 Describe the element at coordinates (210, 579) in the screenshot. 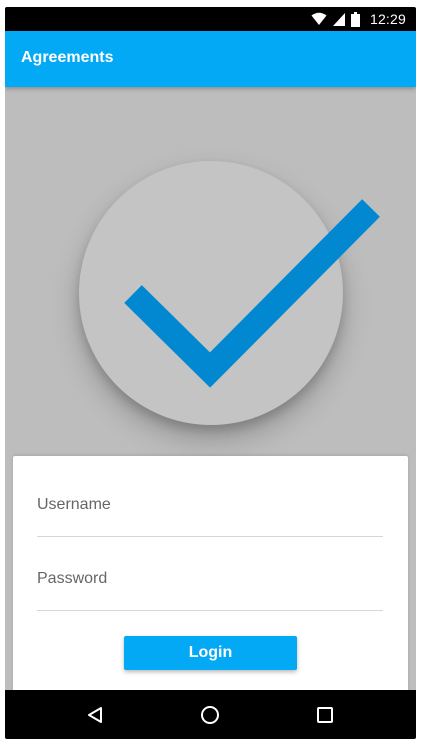

I see `password-field` at that location.